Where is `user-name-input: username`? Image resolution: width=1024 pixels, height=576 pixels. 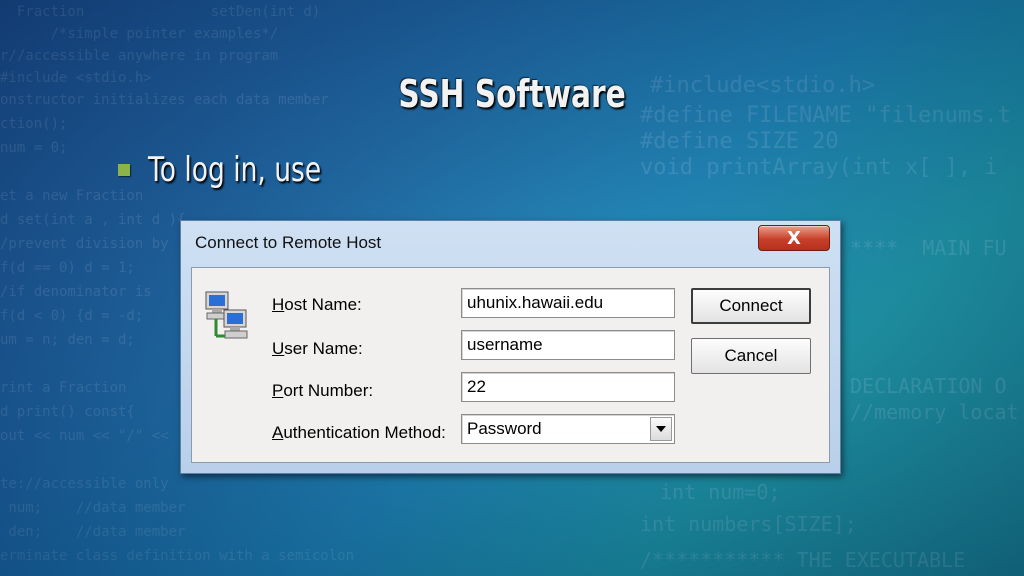 user-name-input: username is located at coordinates (568, 345).